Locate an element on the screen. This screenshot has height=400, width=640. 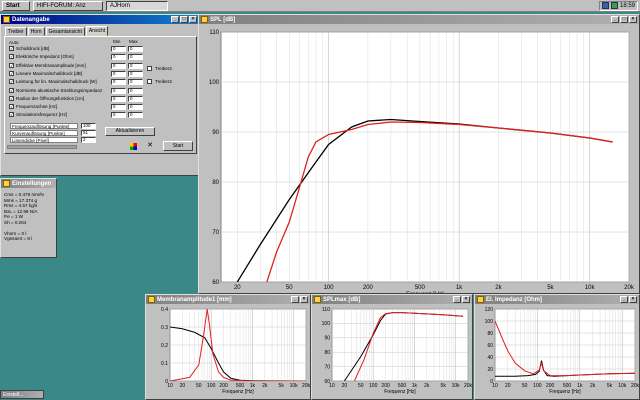
check-5: ✓ is located at coordinates (11, 90).